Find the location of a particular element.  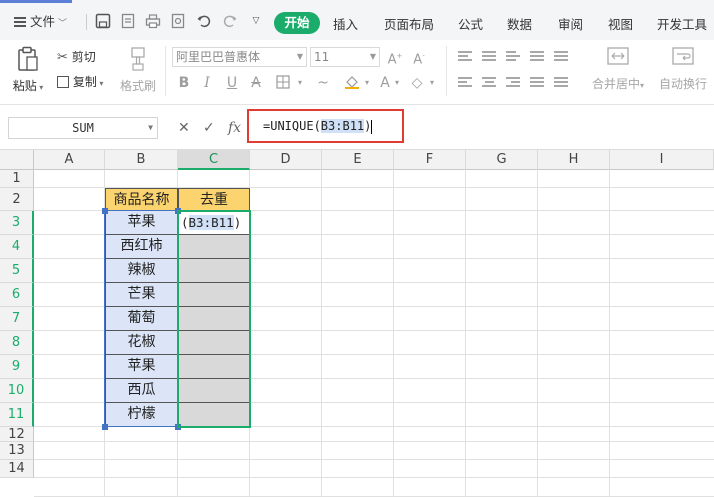

indent-increase-icon is located at coordinates (537, 57).